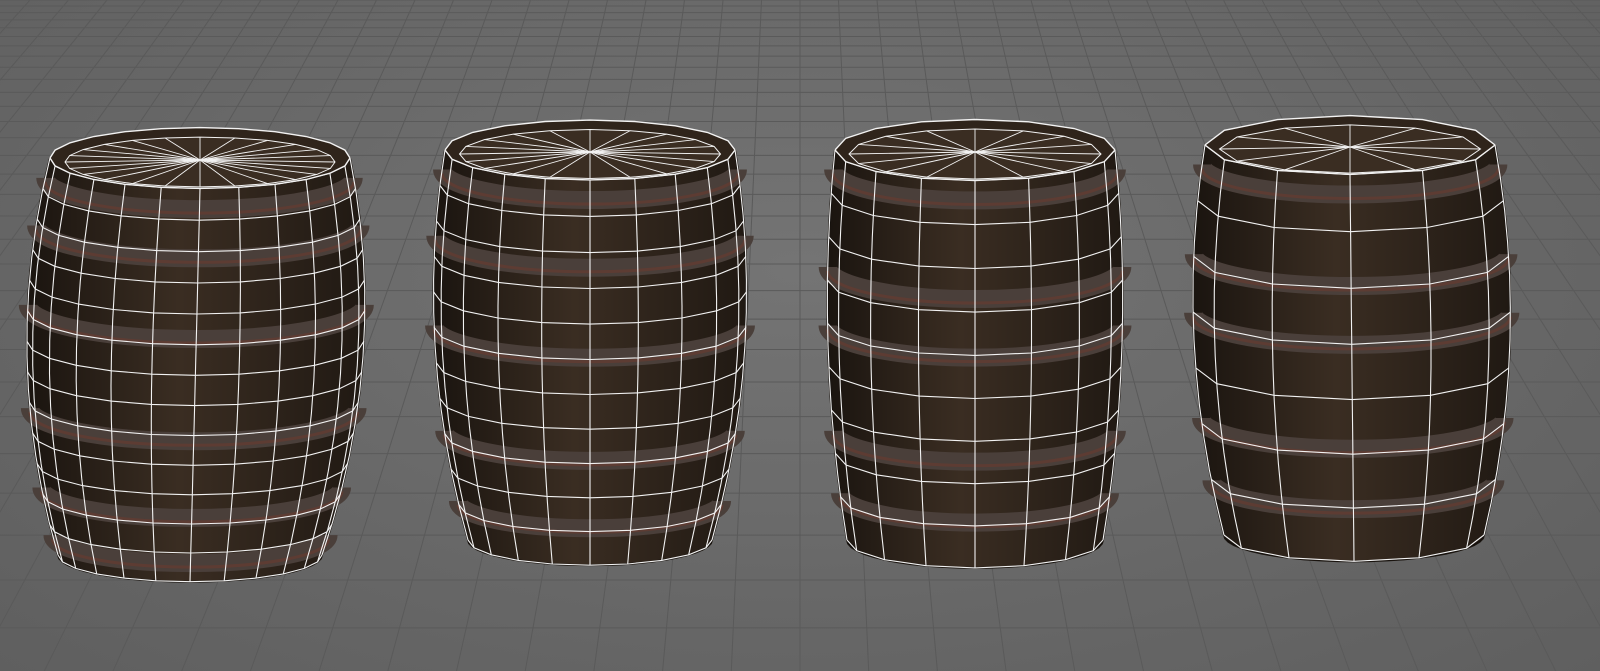 The width and height of the screenshot is (1600, 671). I want to click on grid-line, so click(1565, 40).